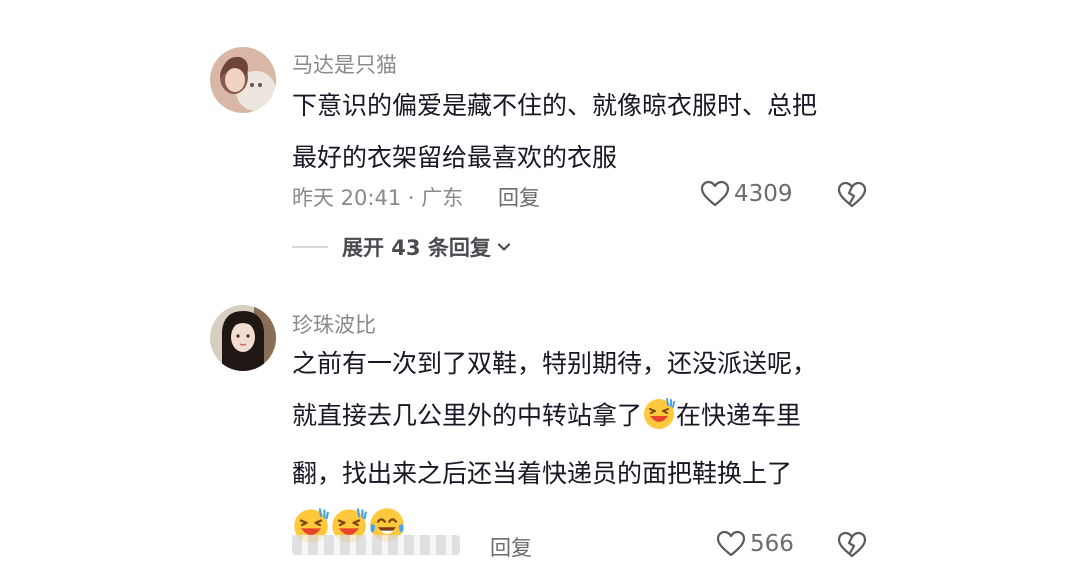 The width and height of the screenshot is (1080, 571). Describe the element at coordinates (334, 324) in the screenshot. I see `username: 珍珠波比` at that location.